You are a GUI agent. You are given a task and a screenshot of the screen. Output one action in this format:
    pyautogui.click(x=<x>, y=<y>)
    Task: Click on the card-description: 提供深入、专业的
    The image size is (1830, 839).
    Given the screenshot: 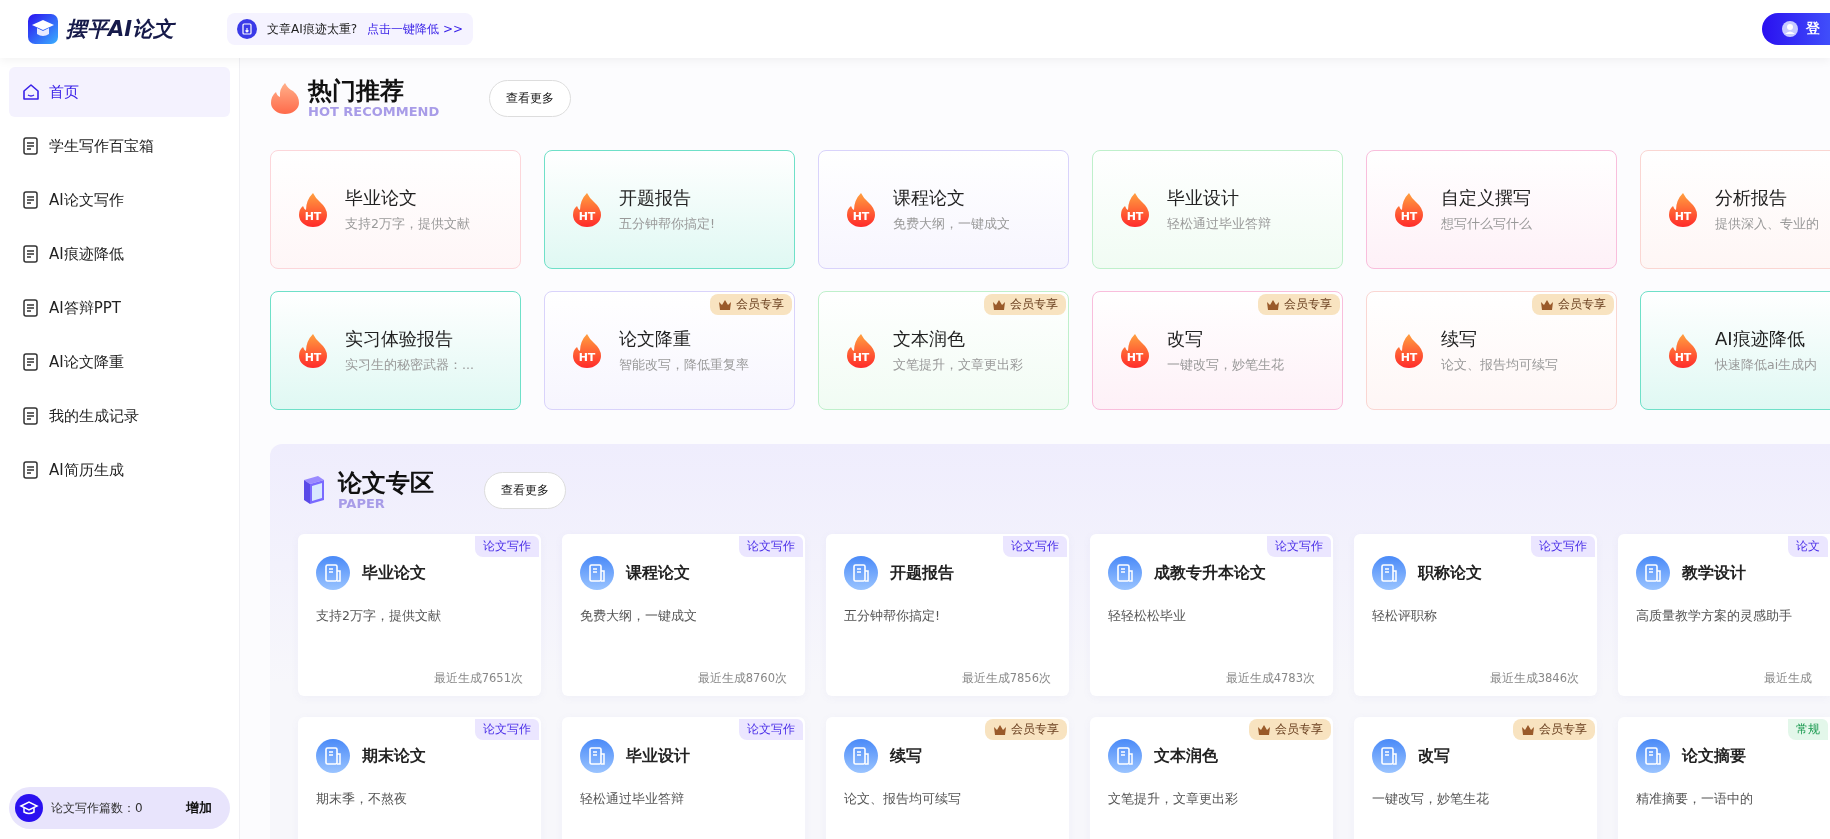 What is the action you would take?
    pyautogui.click(x=1767, y=224)
    